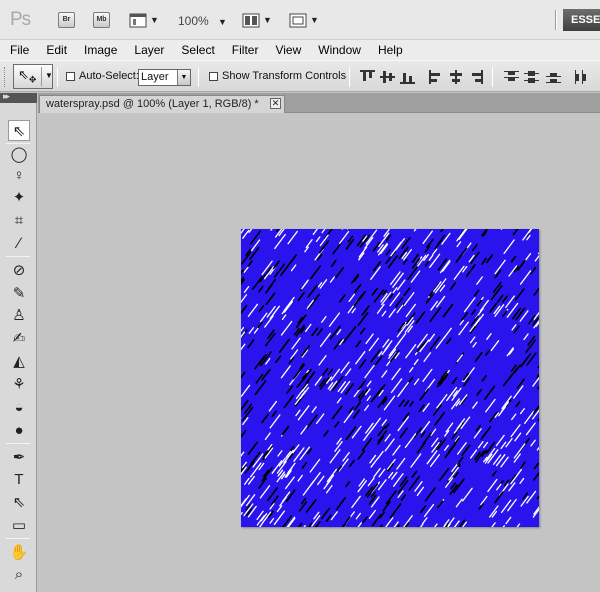 The image size is (600, 592). Describe the element at coordinates (407, 77) in the screenshot. I see `align-bottom-edges-icon` at that location.